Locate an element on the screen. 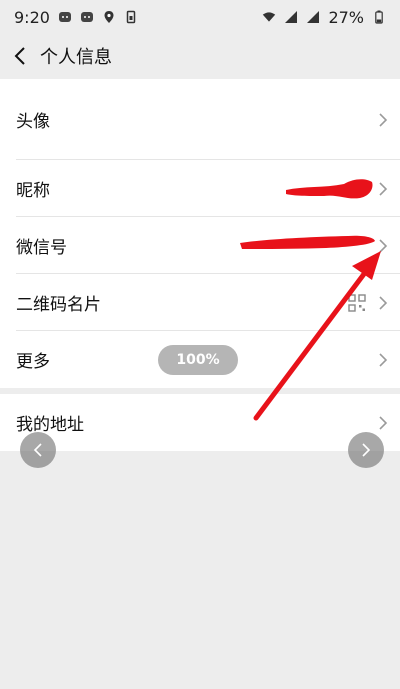 This screenshot has height=689, width=400. sim-icon is located at coordinates (131, 17).